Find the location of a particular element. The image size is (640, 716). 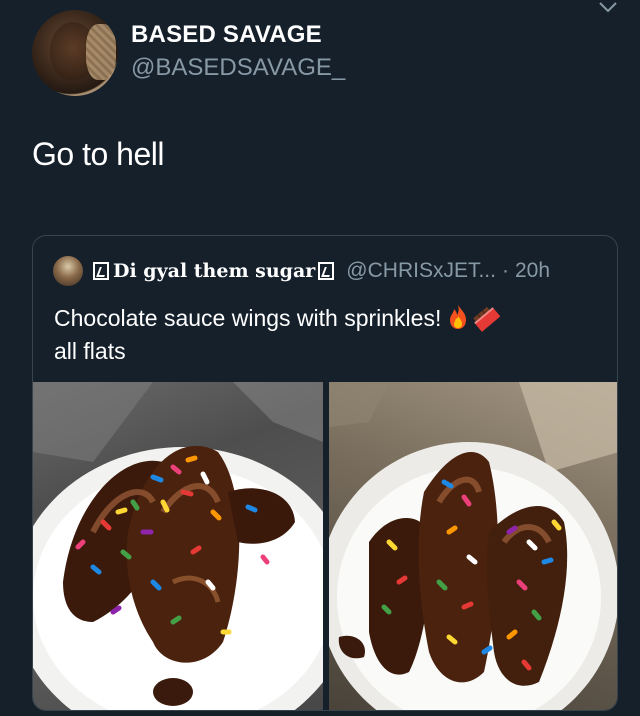

fire-emoji-icon is located at coordinates (458, 317).